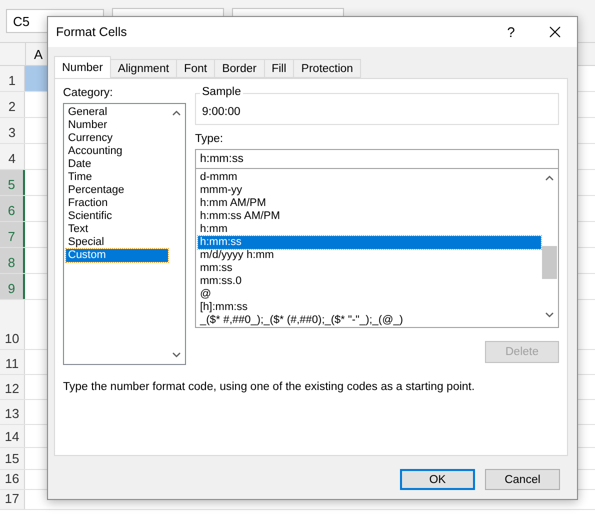 Image resolution: width=595 pixels, height=514 pixels. What do you see at coordinates (88, 94) in the screenshot?
I see `category-label: Category:` at bounding box center [88, 94].